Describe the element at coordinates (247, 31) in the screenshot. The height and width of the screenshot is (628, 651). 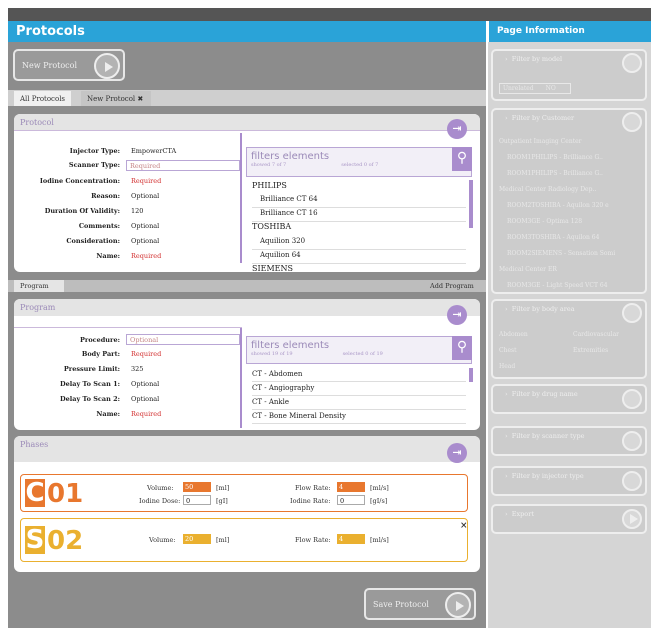
I see `page-title: Protocols` at that location.